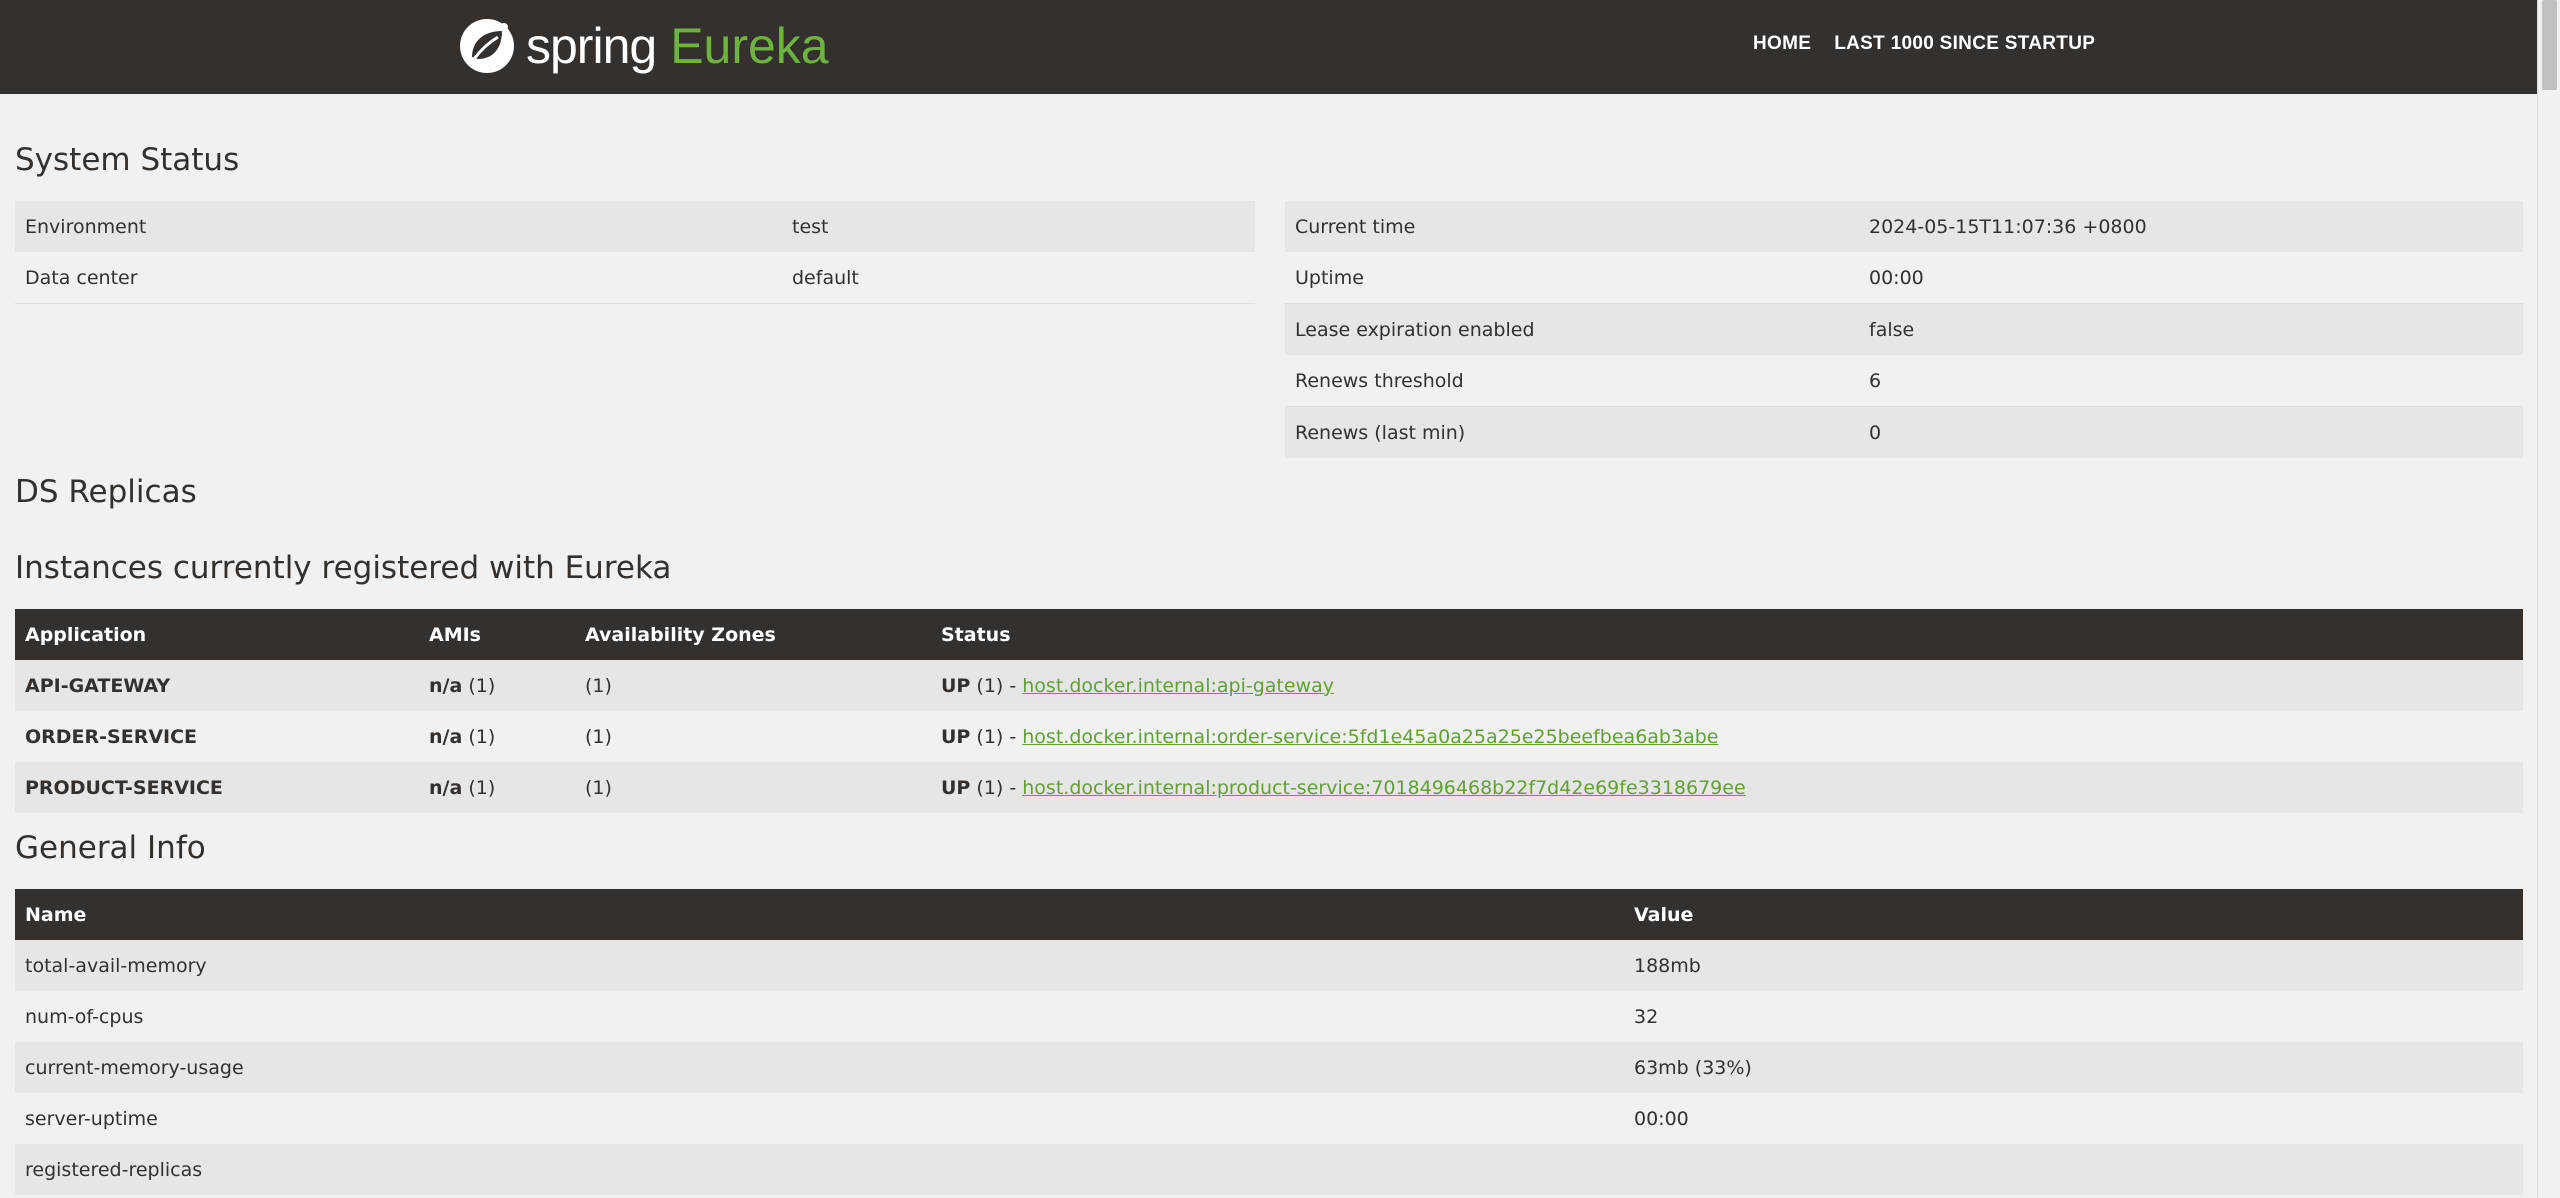 The width and height of the screenshot is (2560, 1198). I want to click on info-value: 188mb, so click(2073, 965).